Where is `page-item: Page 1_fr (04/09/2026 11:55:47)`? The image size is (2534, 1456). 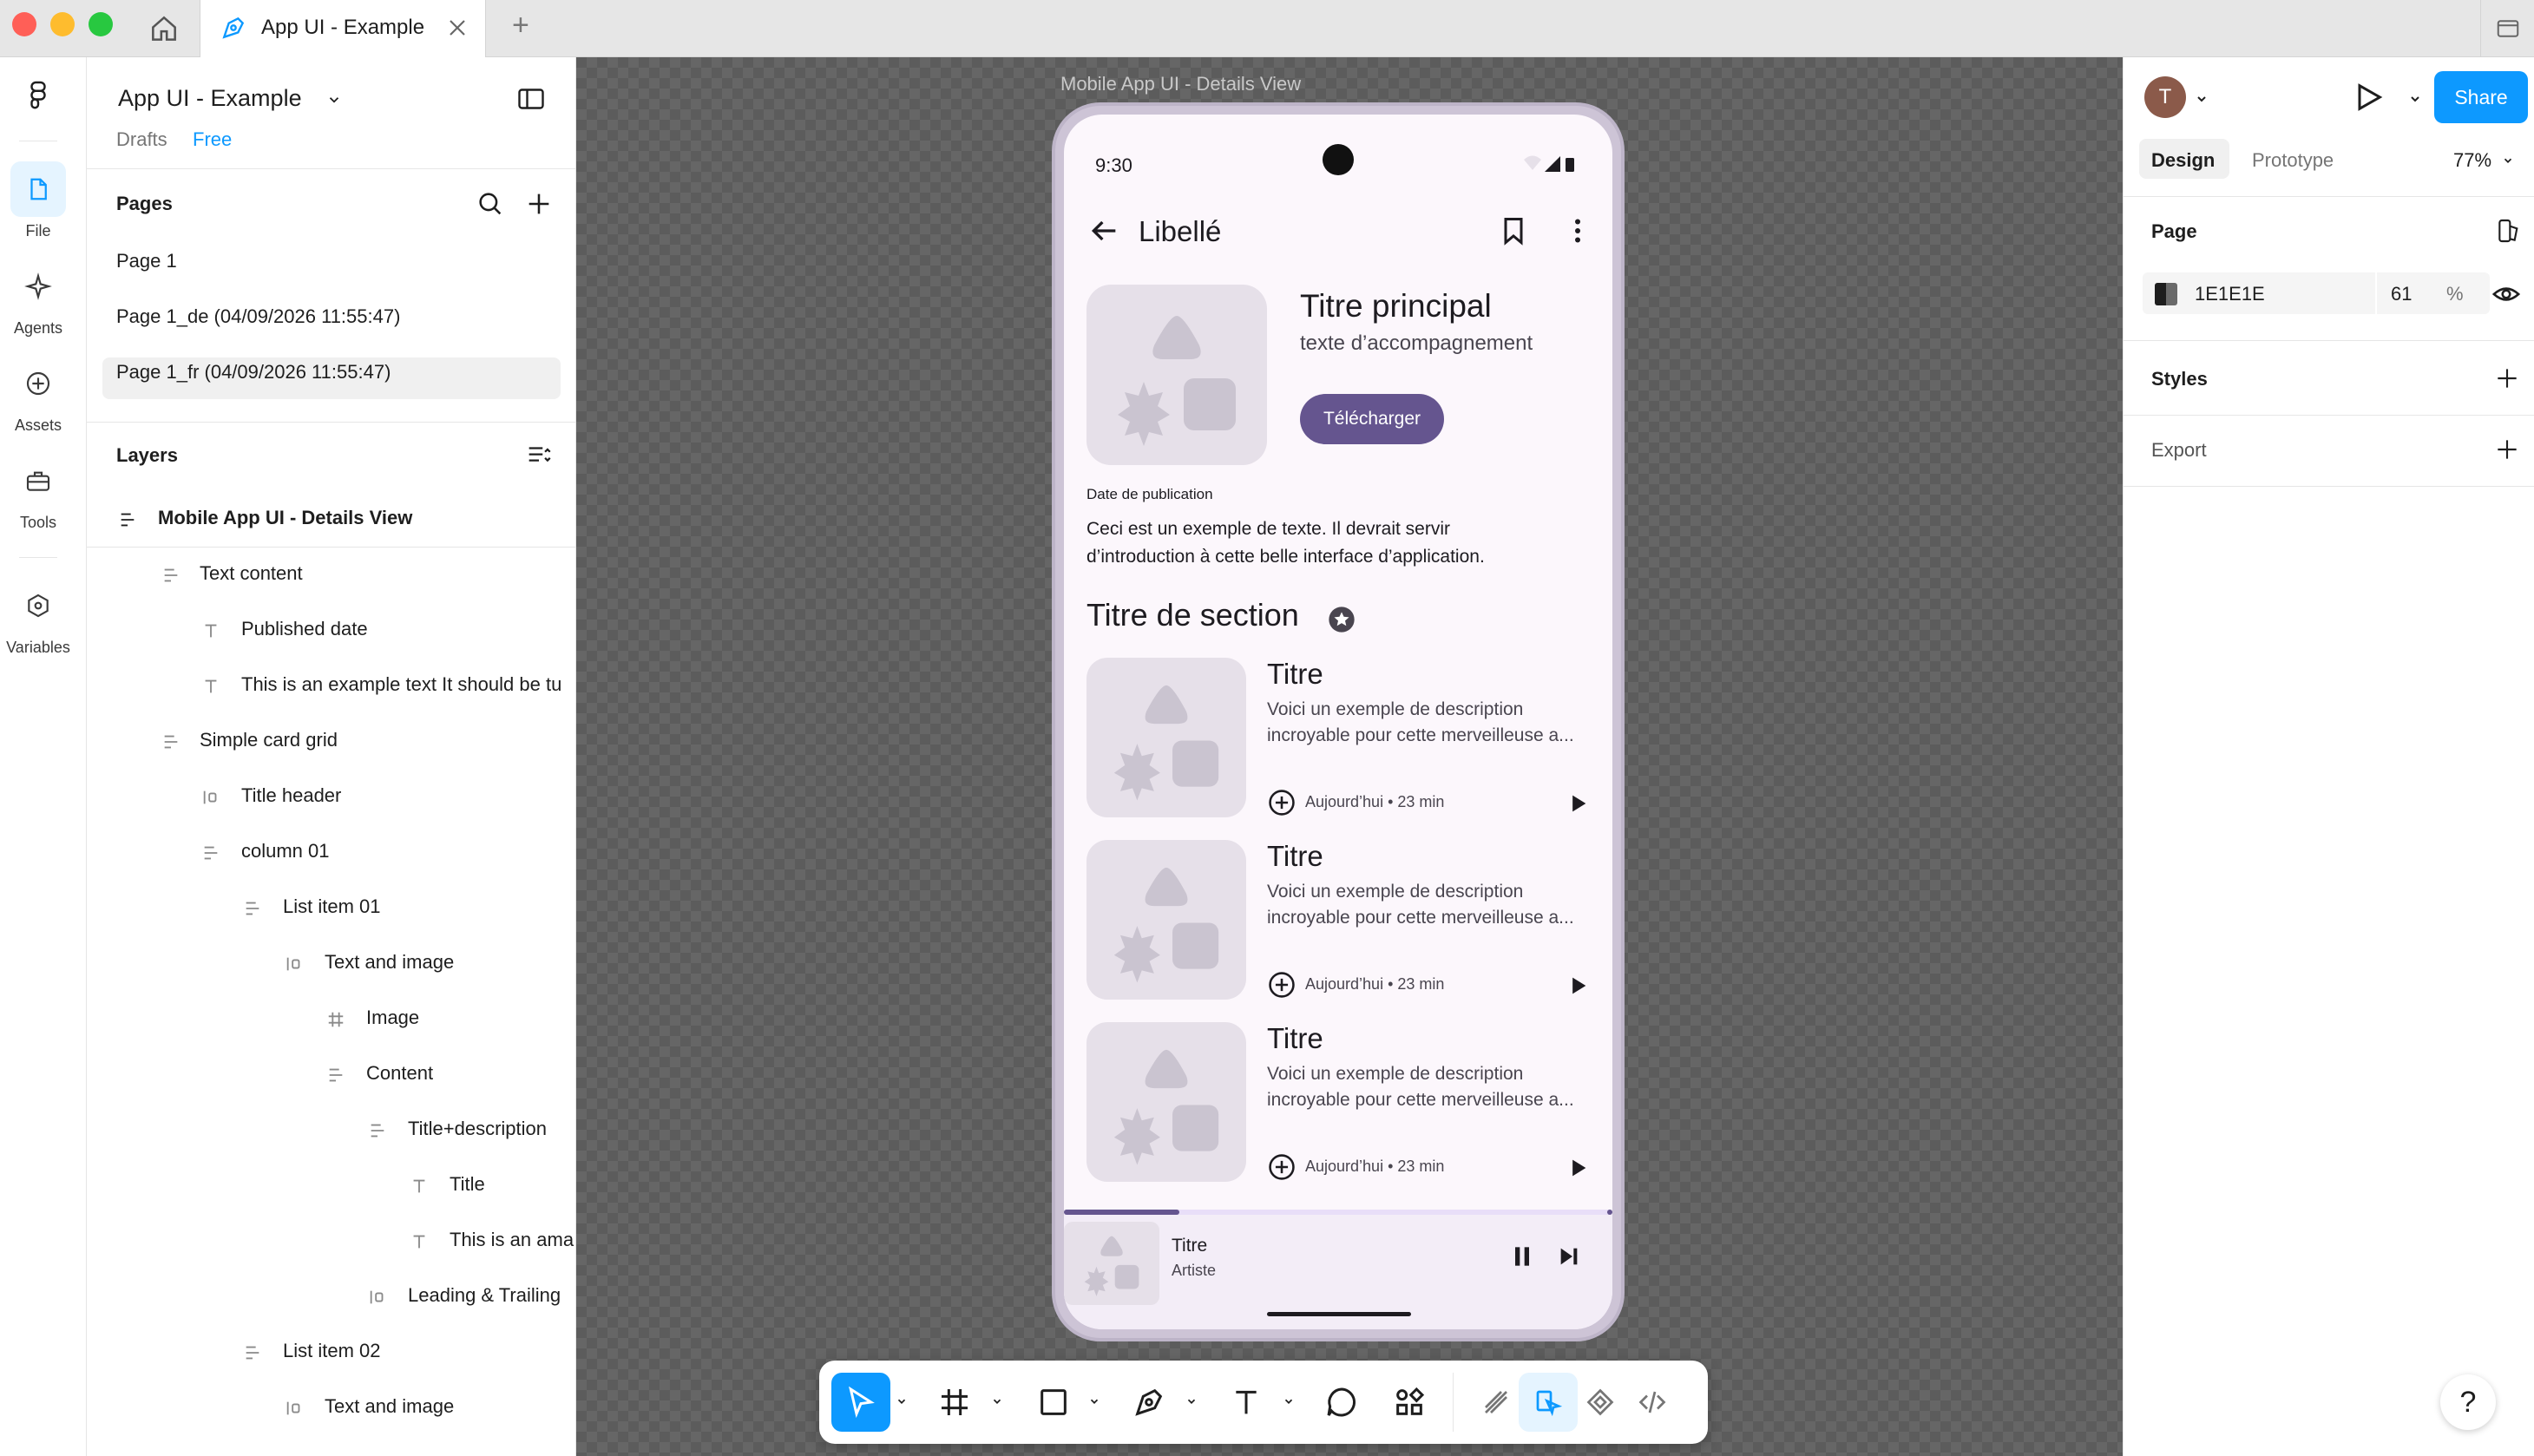
page-item: Page 1_fr (04/09/2026 11:55:47) is located at coordinates (254, 372).